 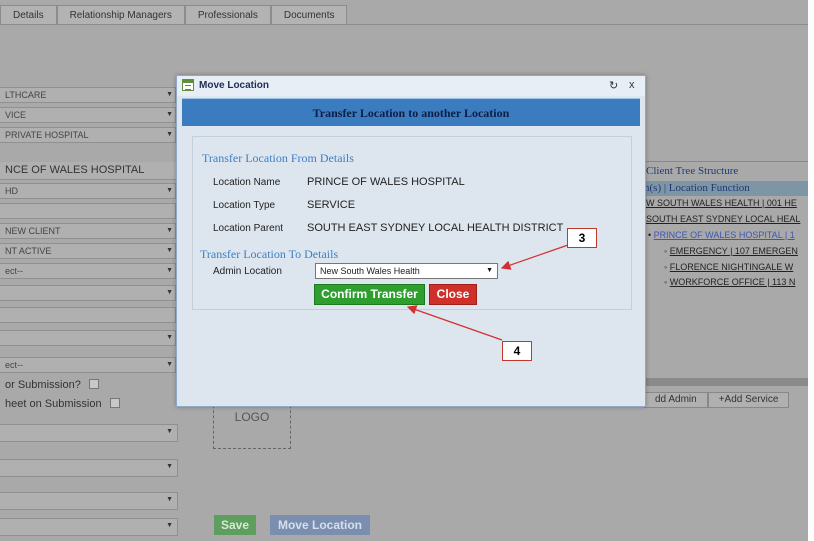 I want to click on tree-title: Client Tree Structure, so click(x=692, y=171).